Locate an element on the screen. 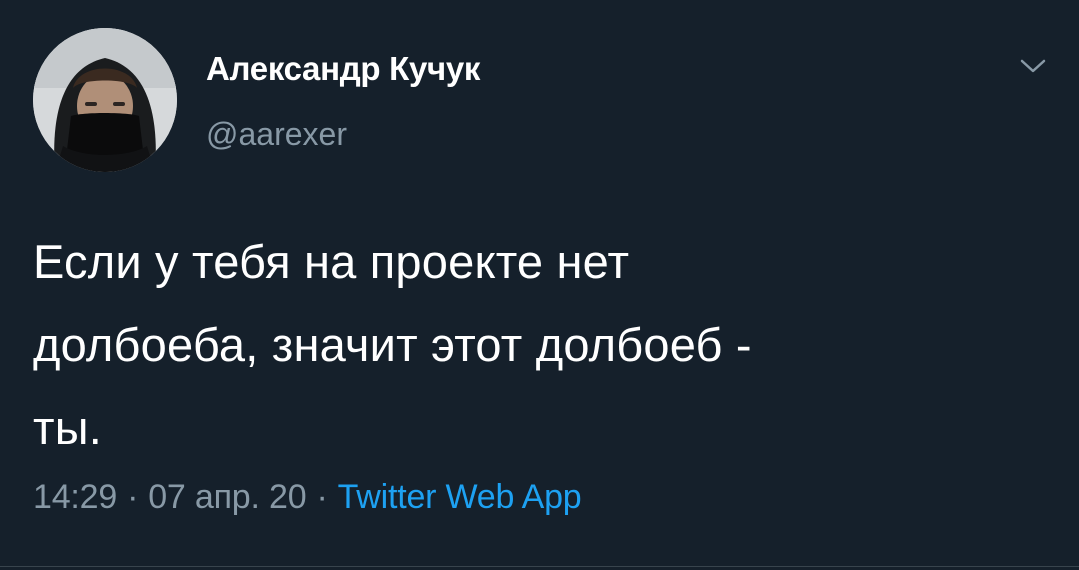  avatar is located at coordinates (105, 100).